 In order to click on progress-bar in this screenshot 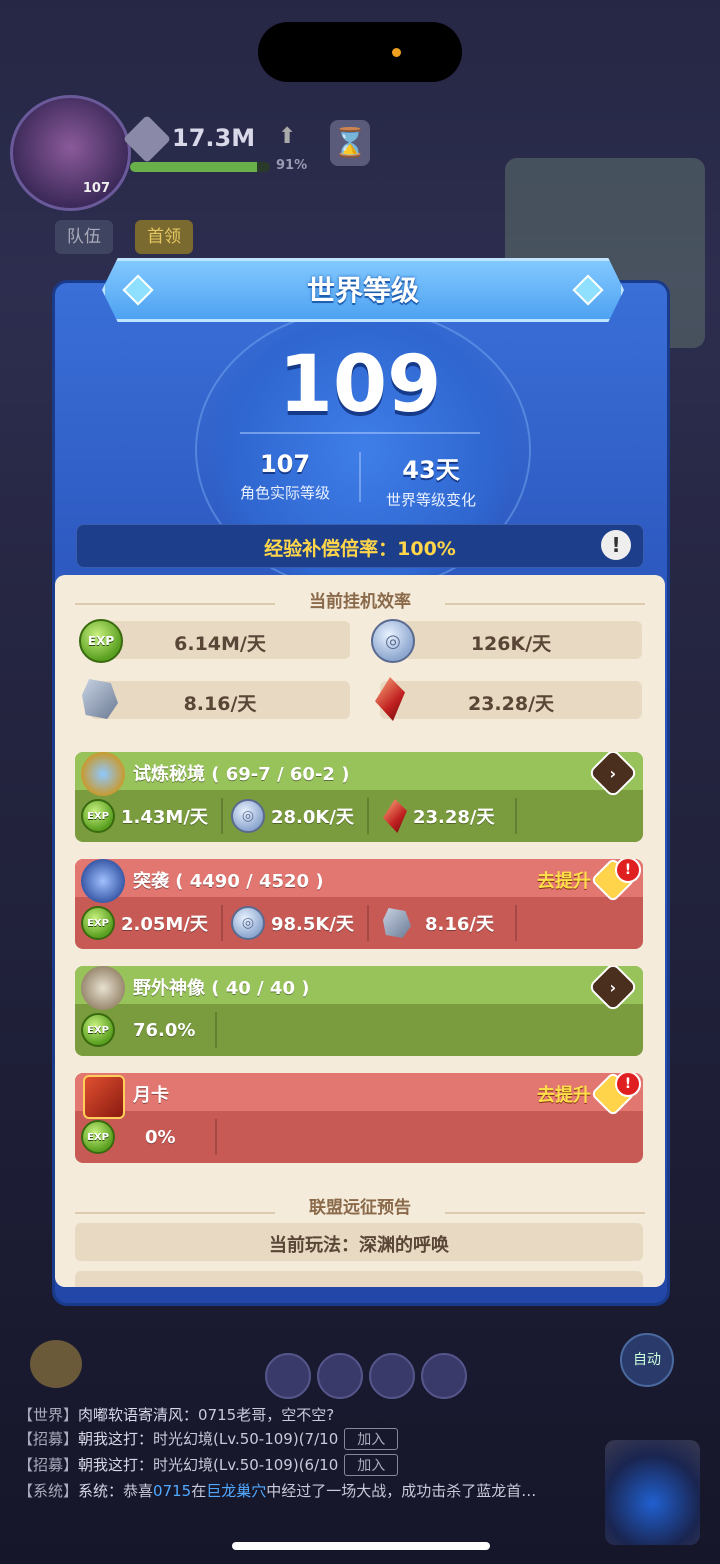, I will do `click(200, 167)`.